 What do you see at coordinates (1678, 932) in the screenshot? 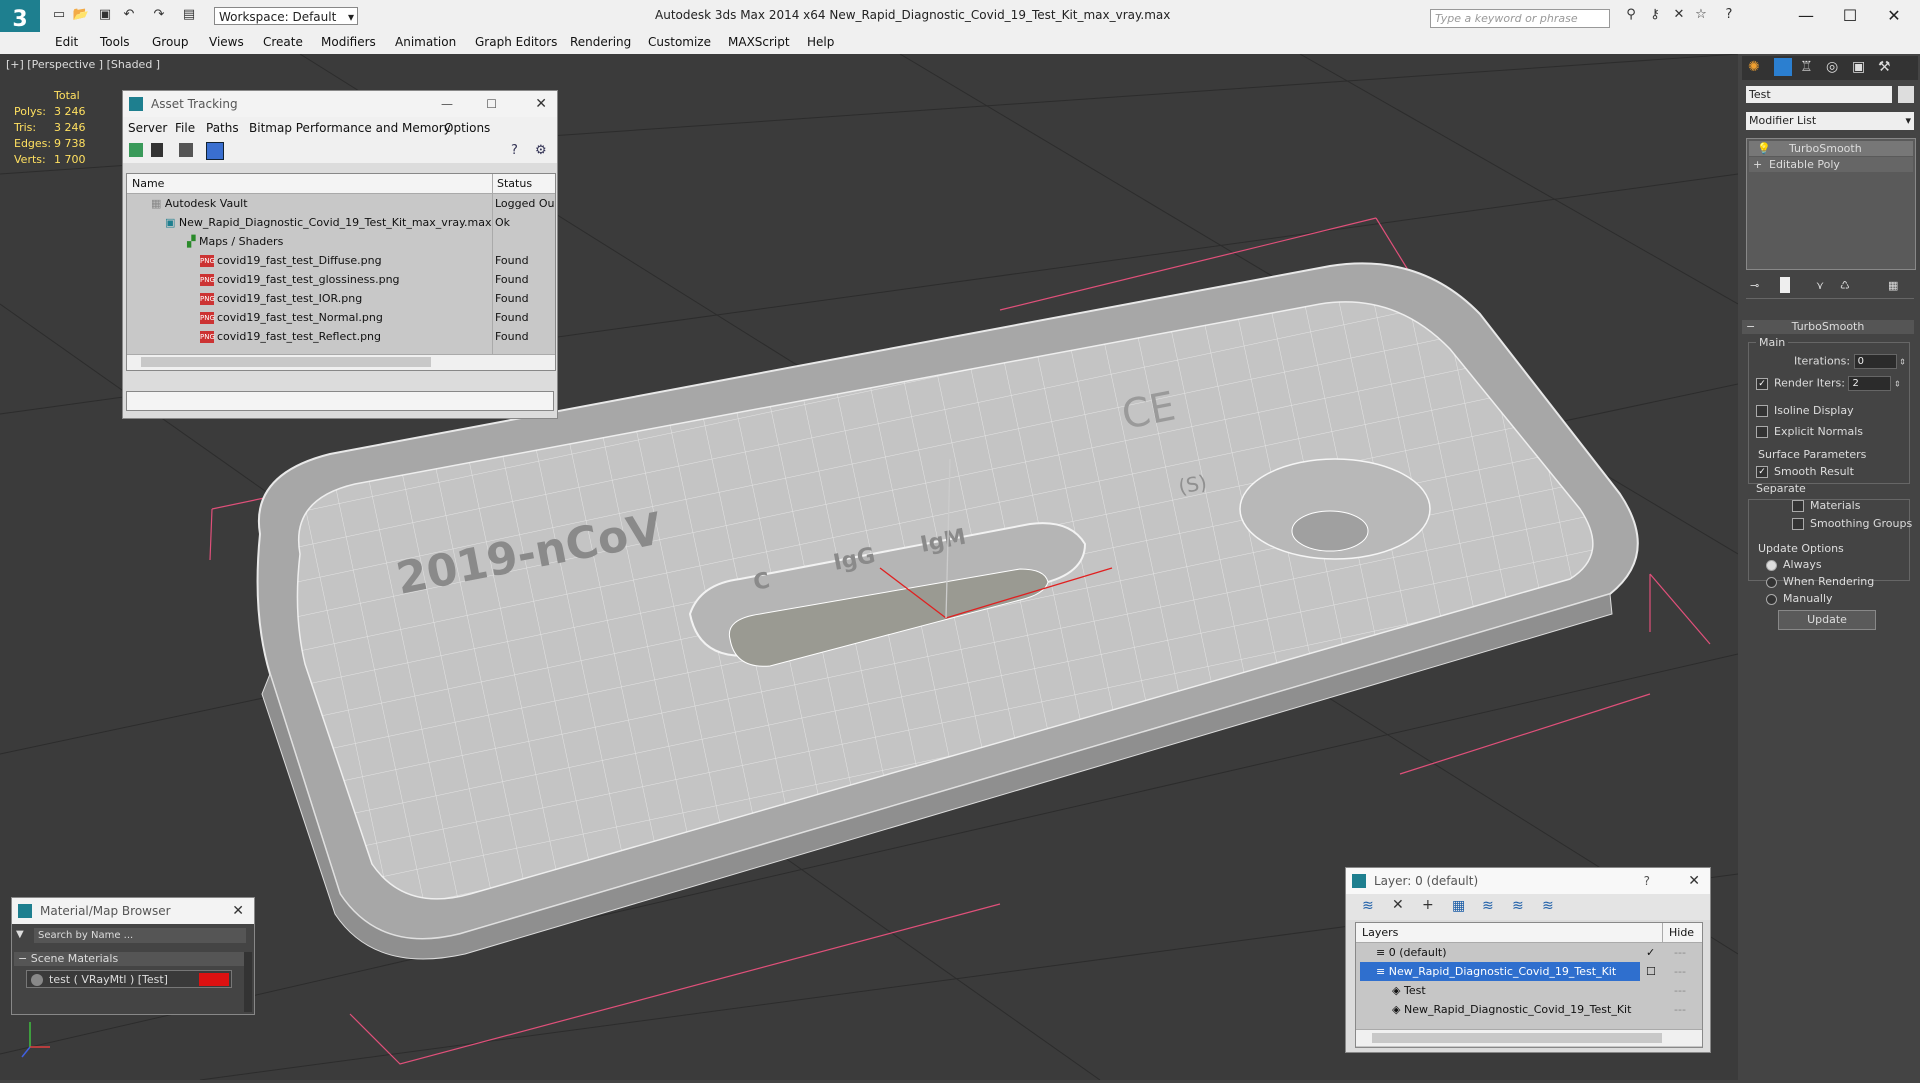
I see `column-hide-header: Hide` at bounding box center [1678, 932].